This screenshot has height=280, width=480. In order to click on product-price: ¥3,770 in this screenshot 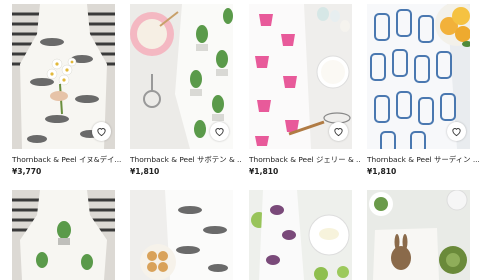, I will do `click(27, 171)`.